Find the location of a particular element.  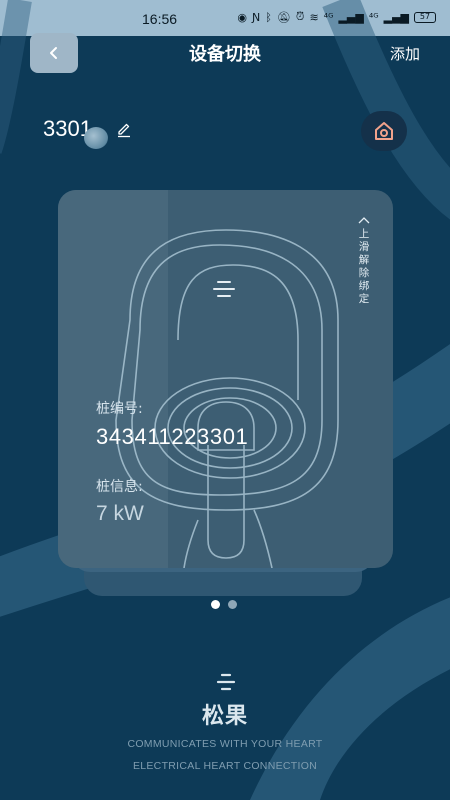

home-button is located at coordinates (384, 131).